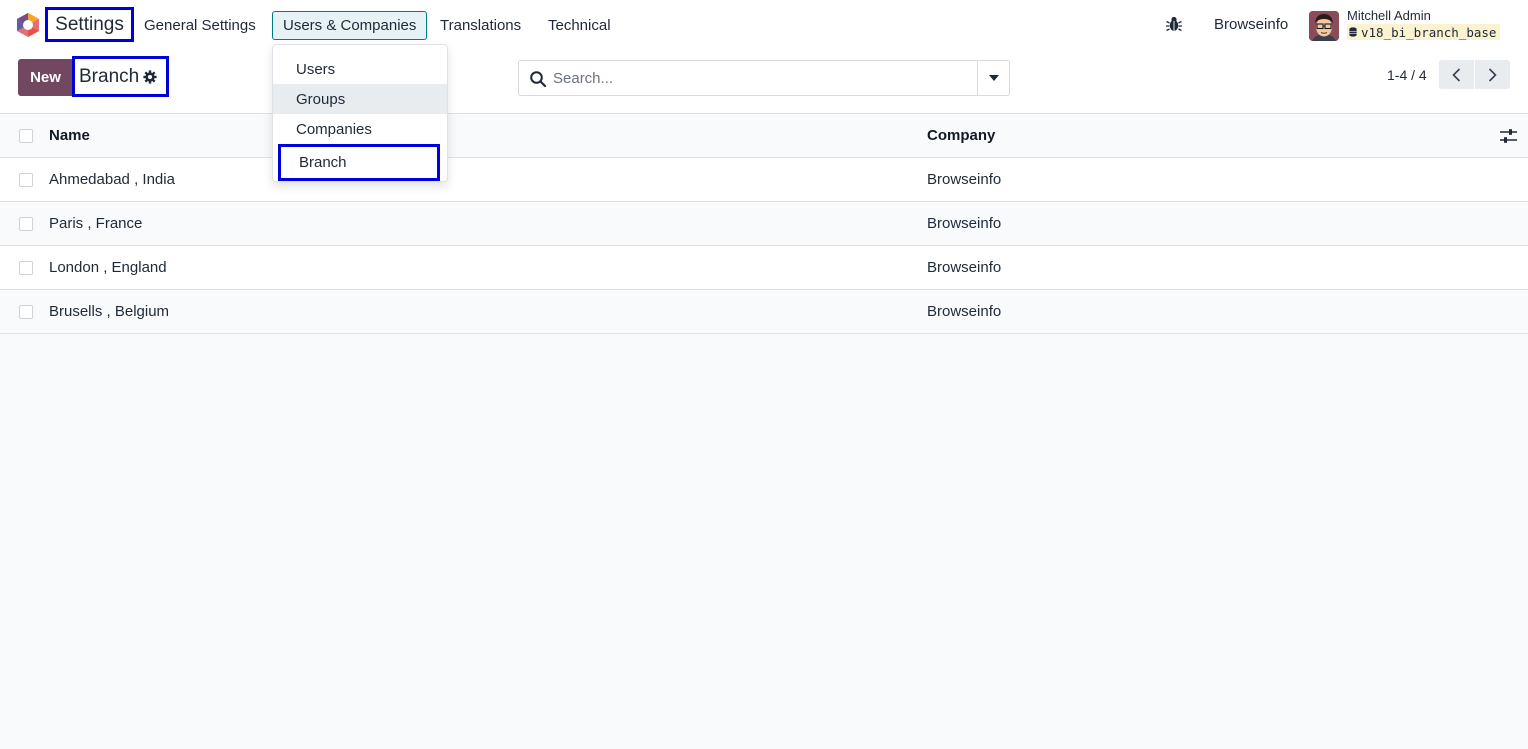  What do you see at coordinates (360, 129) in the screenshot?
I see `dropdown-item-companies: Companies` at bounding box center [360, 129].